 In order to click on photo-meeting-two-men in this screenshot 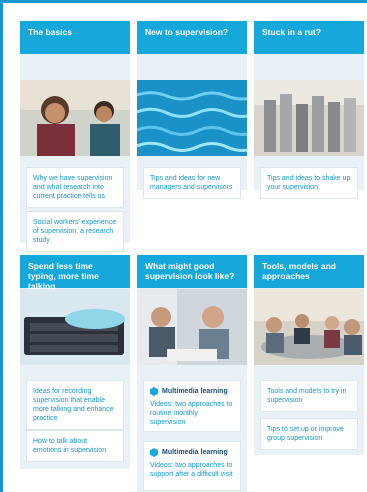, I will do `click(192, 327)`.